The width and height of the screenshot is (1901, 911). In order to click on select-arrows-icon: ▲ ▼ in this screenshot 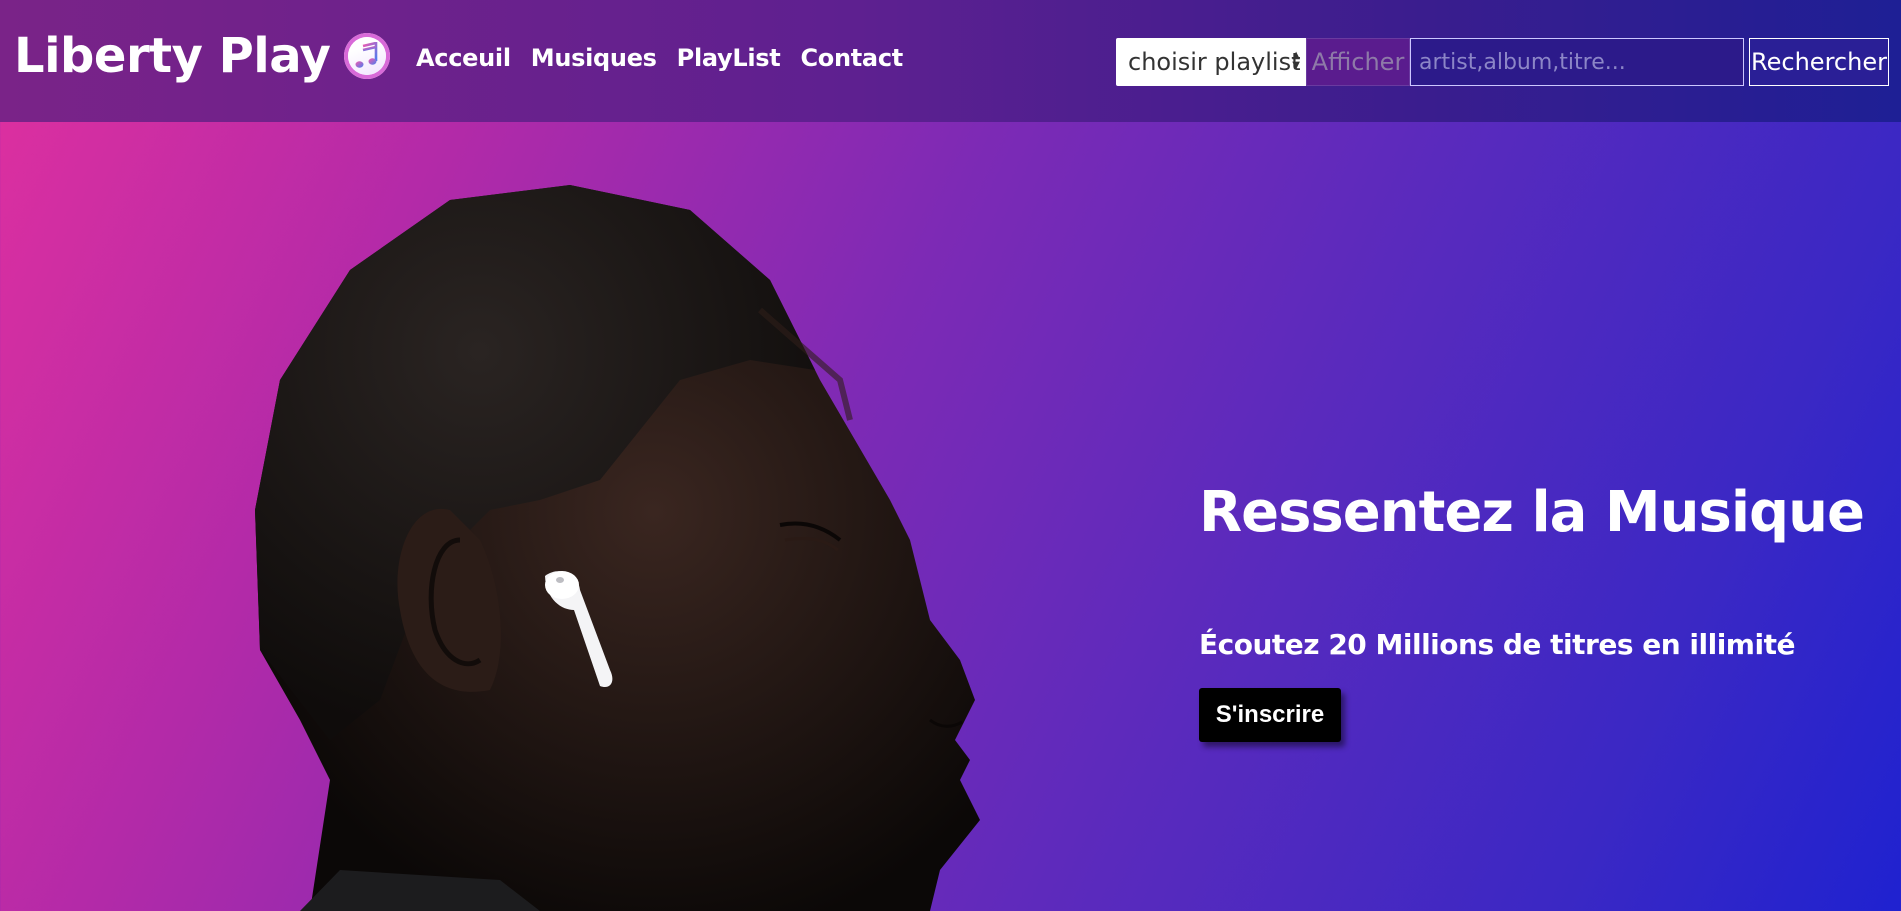, I will do `click(1296, 60)`.